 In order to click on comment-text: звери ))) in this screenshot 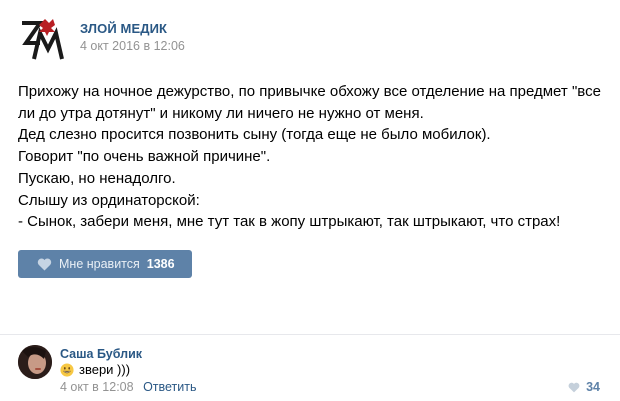, I will do `click(105, 369)`.